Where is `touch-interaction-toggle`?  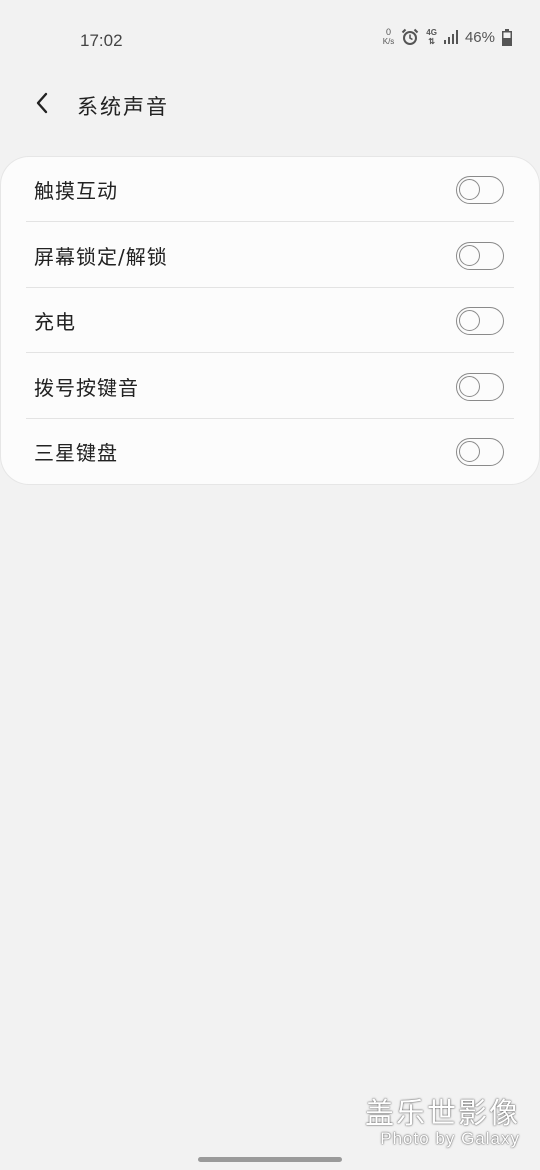 touch-interaction-toggle is located at coordinates (480, 189).